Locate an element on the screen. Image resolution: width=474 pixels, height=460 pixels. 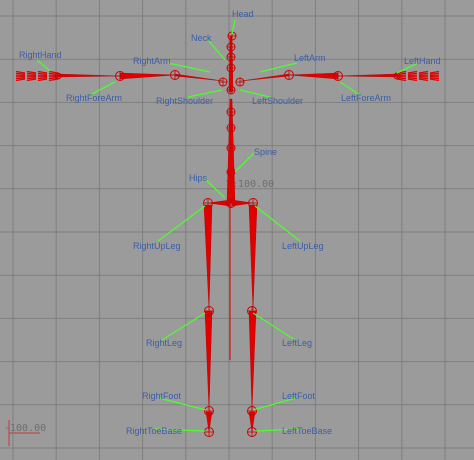
bone-left-hand is located at coordinates (367, 75).